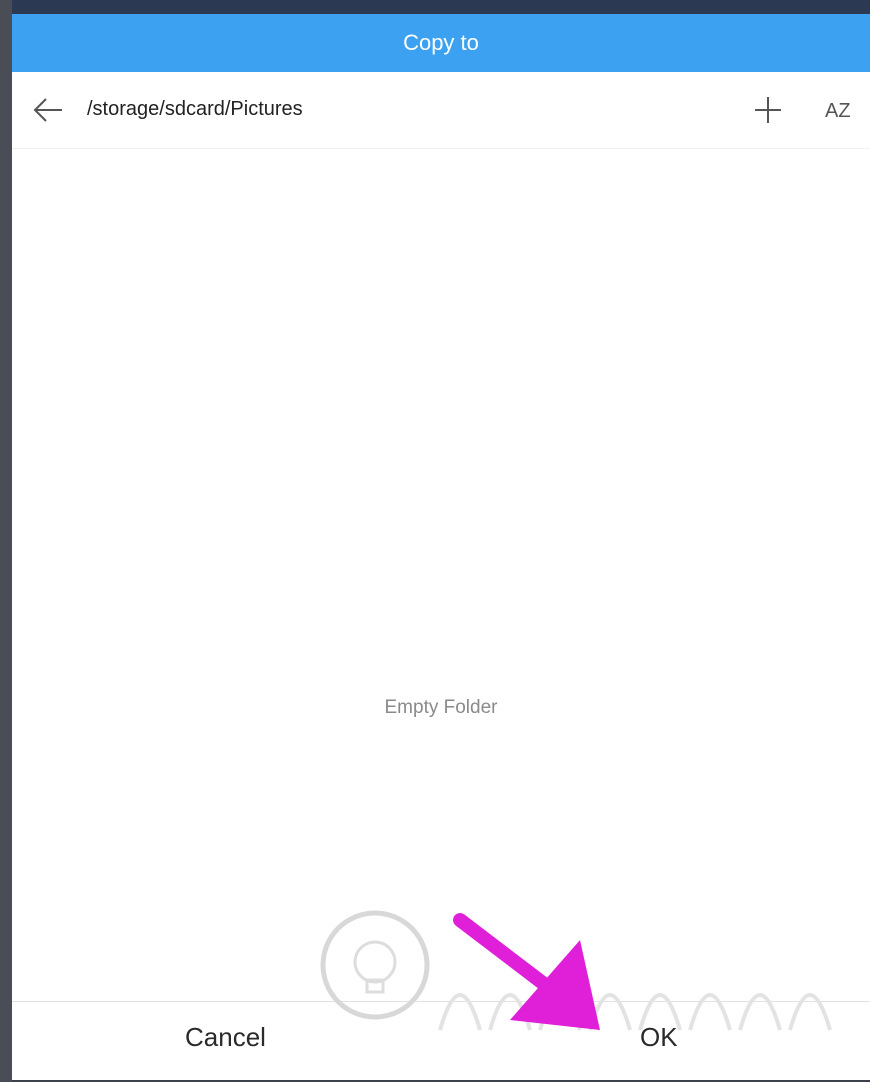 The width and height of the screenshot is (870, 1082). I want to click on sort-az-icon: AZ, so click(840, 110).